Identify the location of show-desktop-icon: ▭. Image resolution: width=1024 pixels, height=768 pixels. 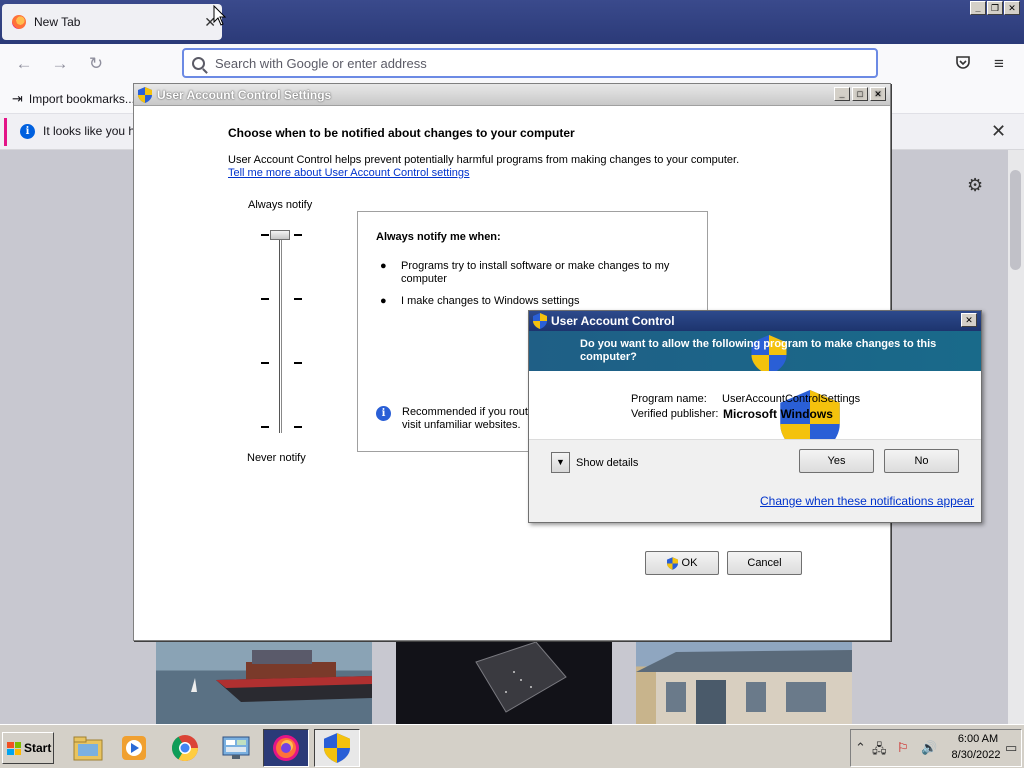
(1011, 748).